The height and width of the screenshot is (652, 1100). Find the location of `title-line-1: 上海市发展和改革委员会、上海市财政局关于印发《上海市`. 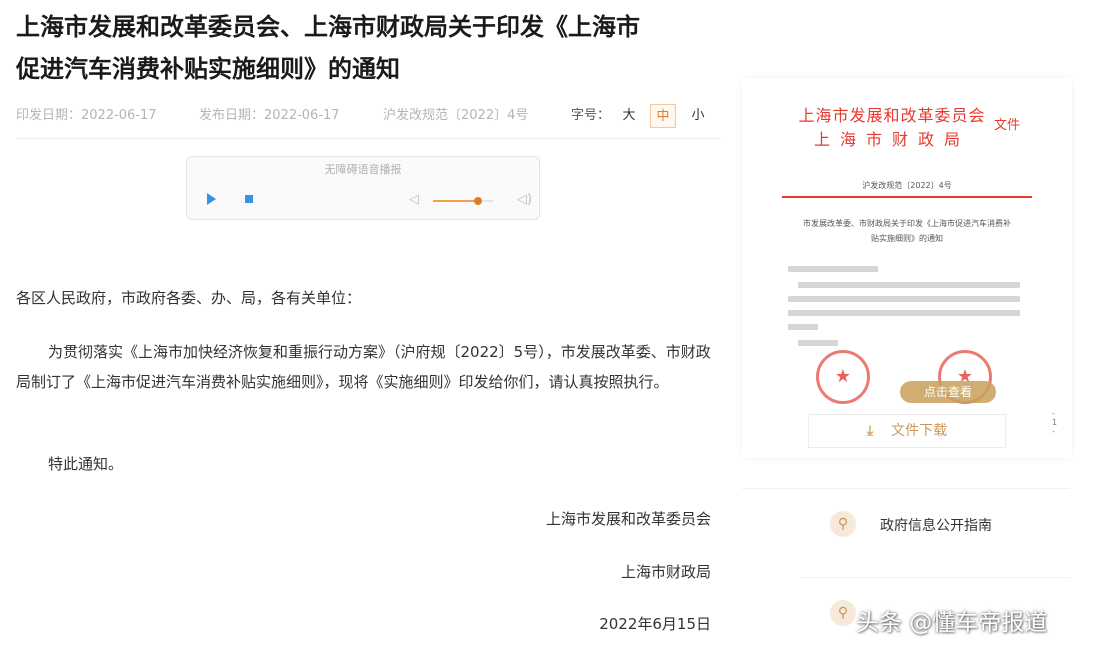

title-line-1: 上海市发展和改革委员会、上海市财政局关于印发《上海市 is located at coordinates (328, 27).